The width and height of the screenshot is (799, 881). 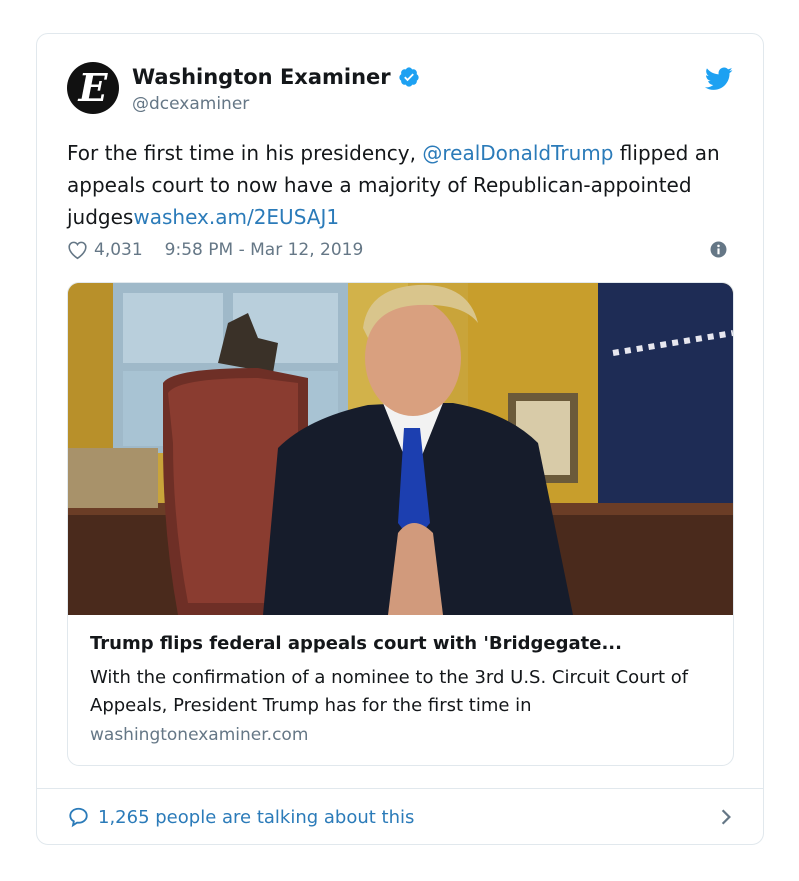 What do you see at coordinates (719, 79) in the screenshot?
I see `twitter-bird-icon` at bounding box center [719, 79].